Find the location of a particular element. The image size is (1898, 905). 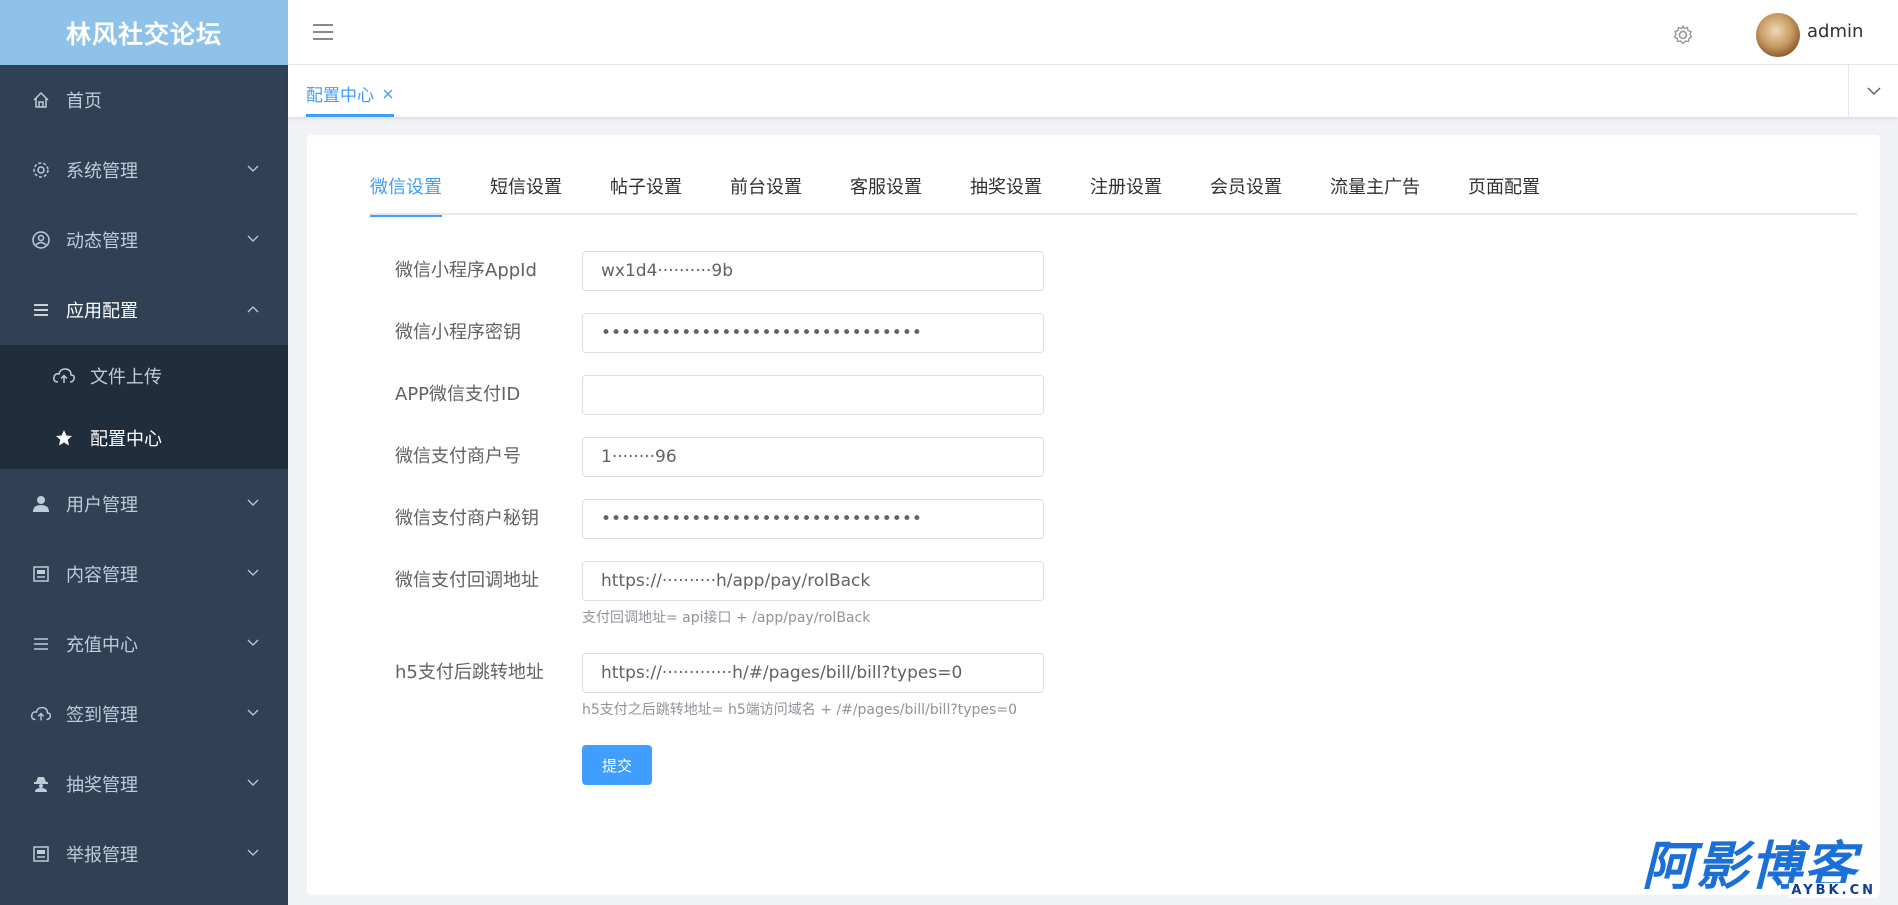

sidebar-item-label: 首页 is located at coordinates (84, 101).